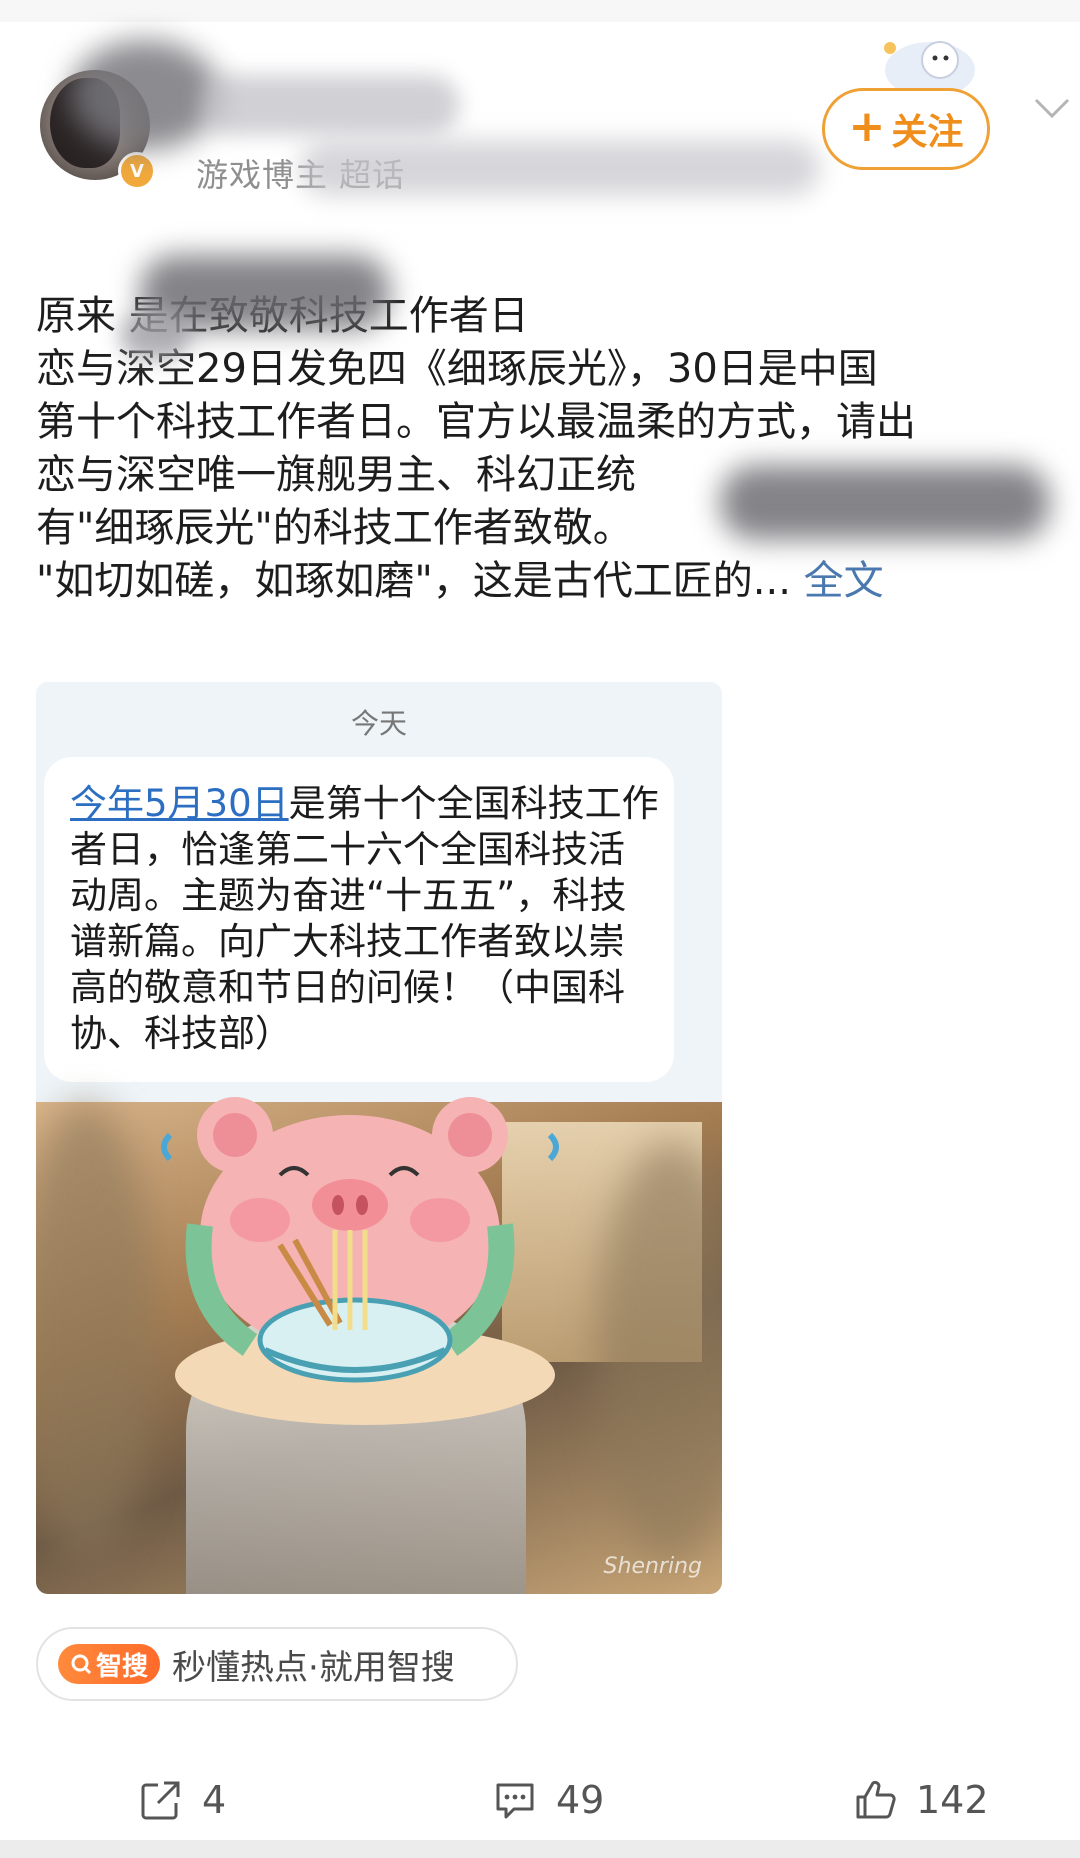  Describe the element at coordinates (540, 11) in the screenshot. I see `top-divider` at that location.